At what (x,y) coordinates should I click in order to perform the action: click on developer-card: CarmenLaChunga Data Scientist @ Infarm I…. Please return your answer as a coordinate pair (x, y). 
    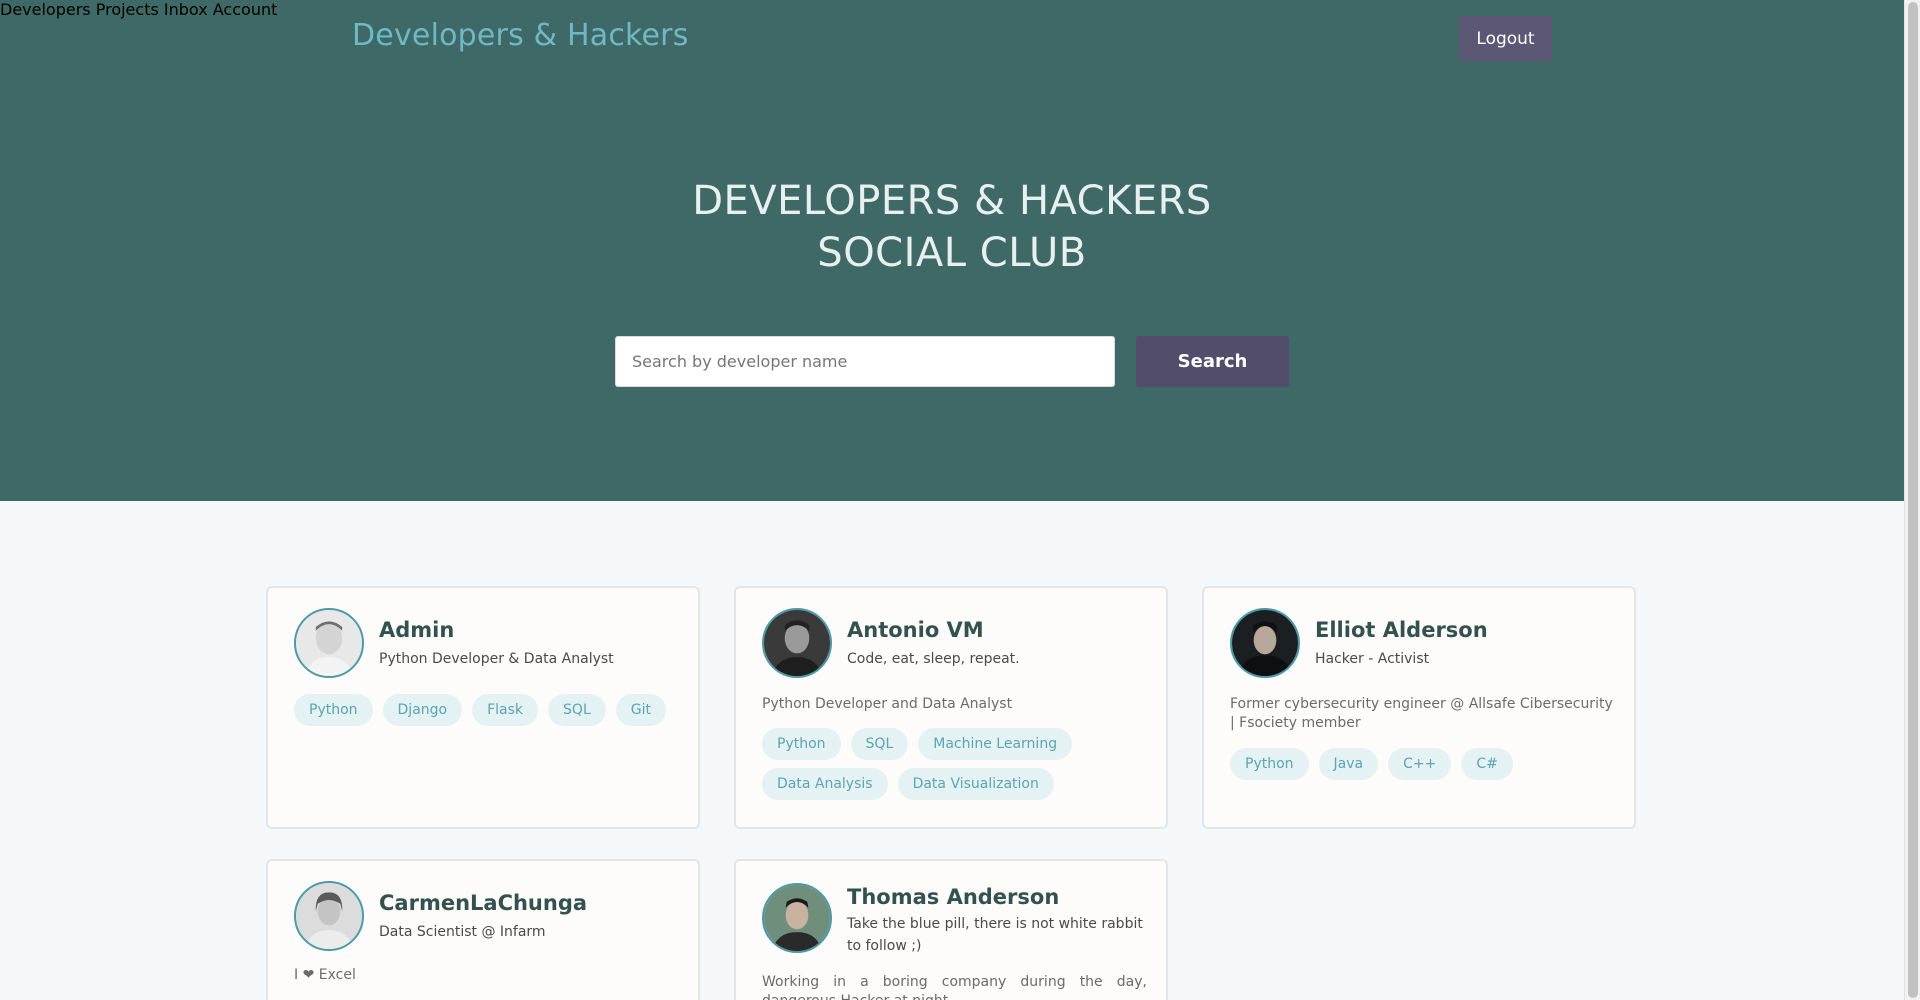
    Looking at the image, I should click on (483, 929).